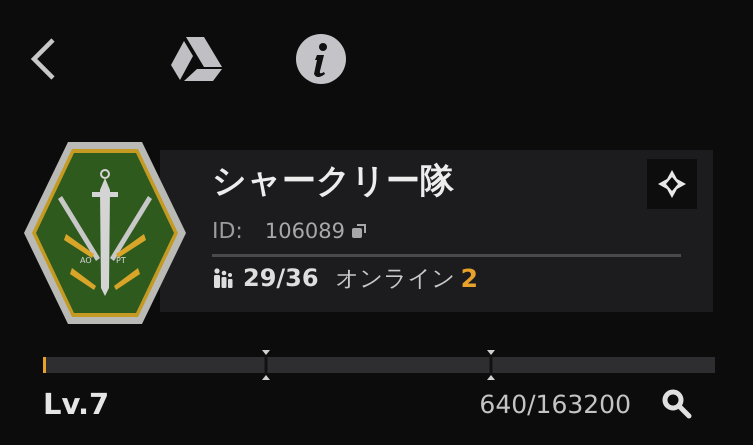 This screenshot has height=445, width=753. What do you see at coordinates (43, 59) in the screenshot?
I see `back-icon` at bounding box center [43, 59].